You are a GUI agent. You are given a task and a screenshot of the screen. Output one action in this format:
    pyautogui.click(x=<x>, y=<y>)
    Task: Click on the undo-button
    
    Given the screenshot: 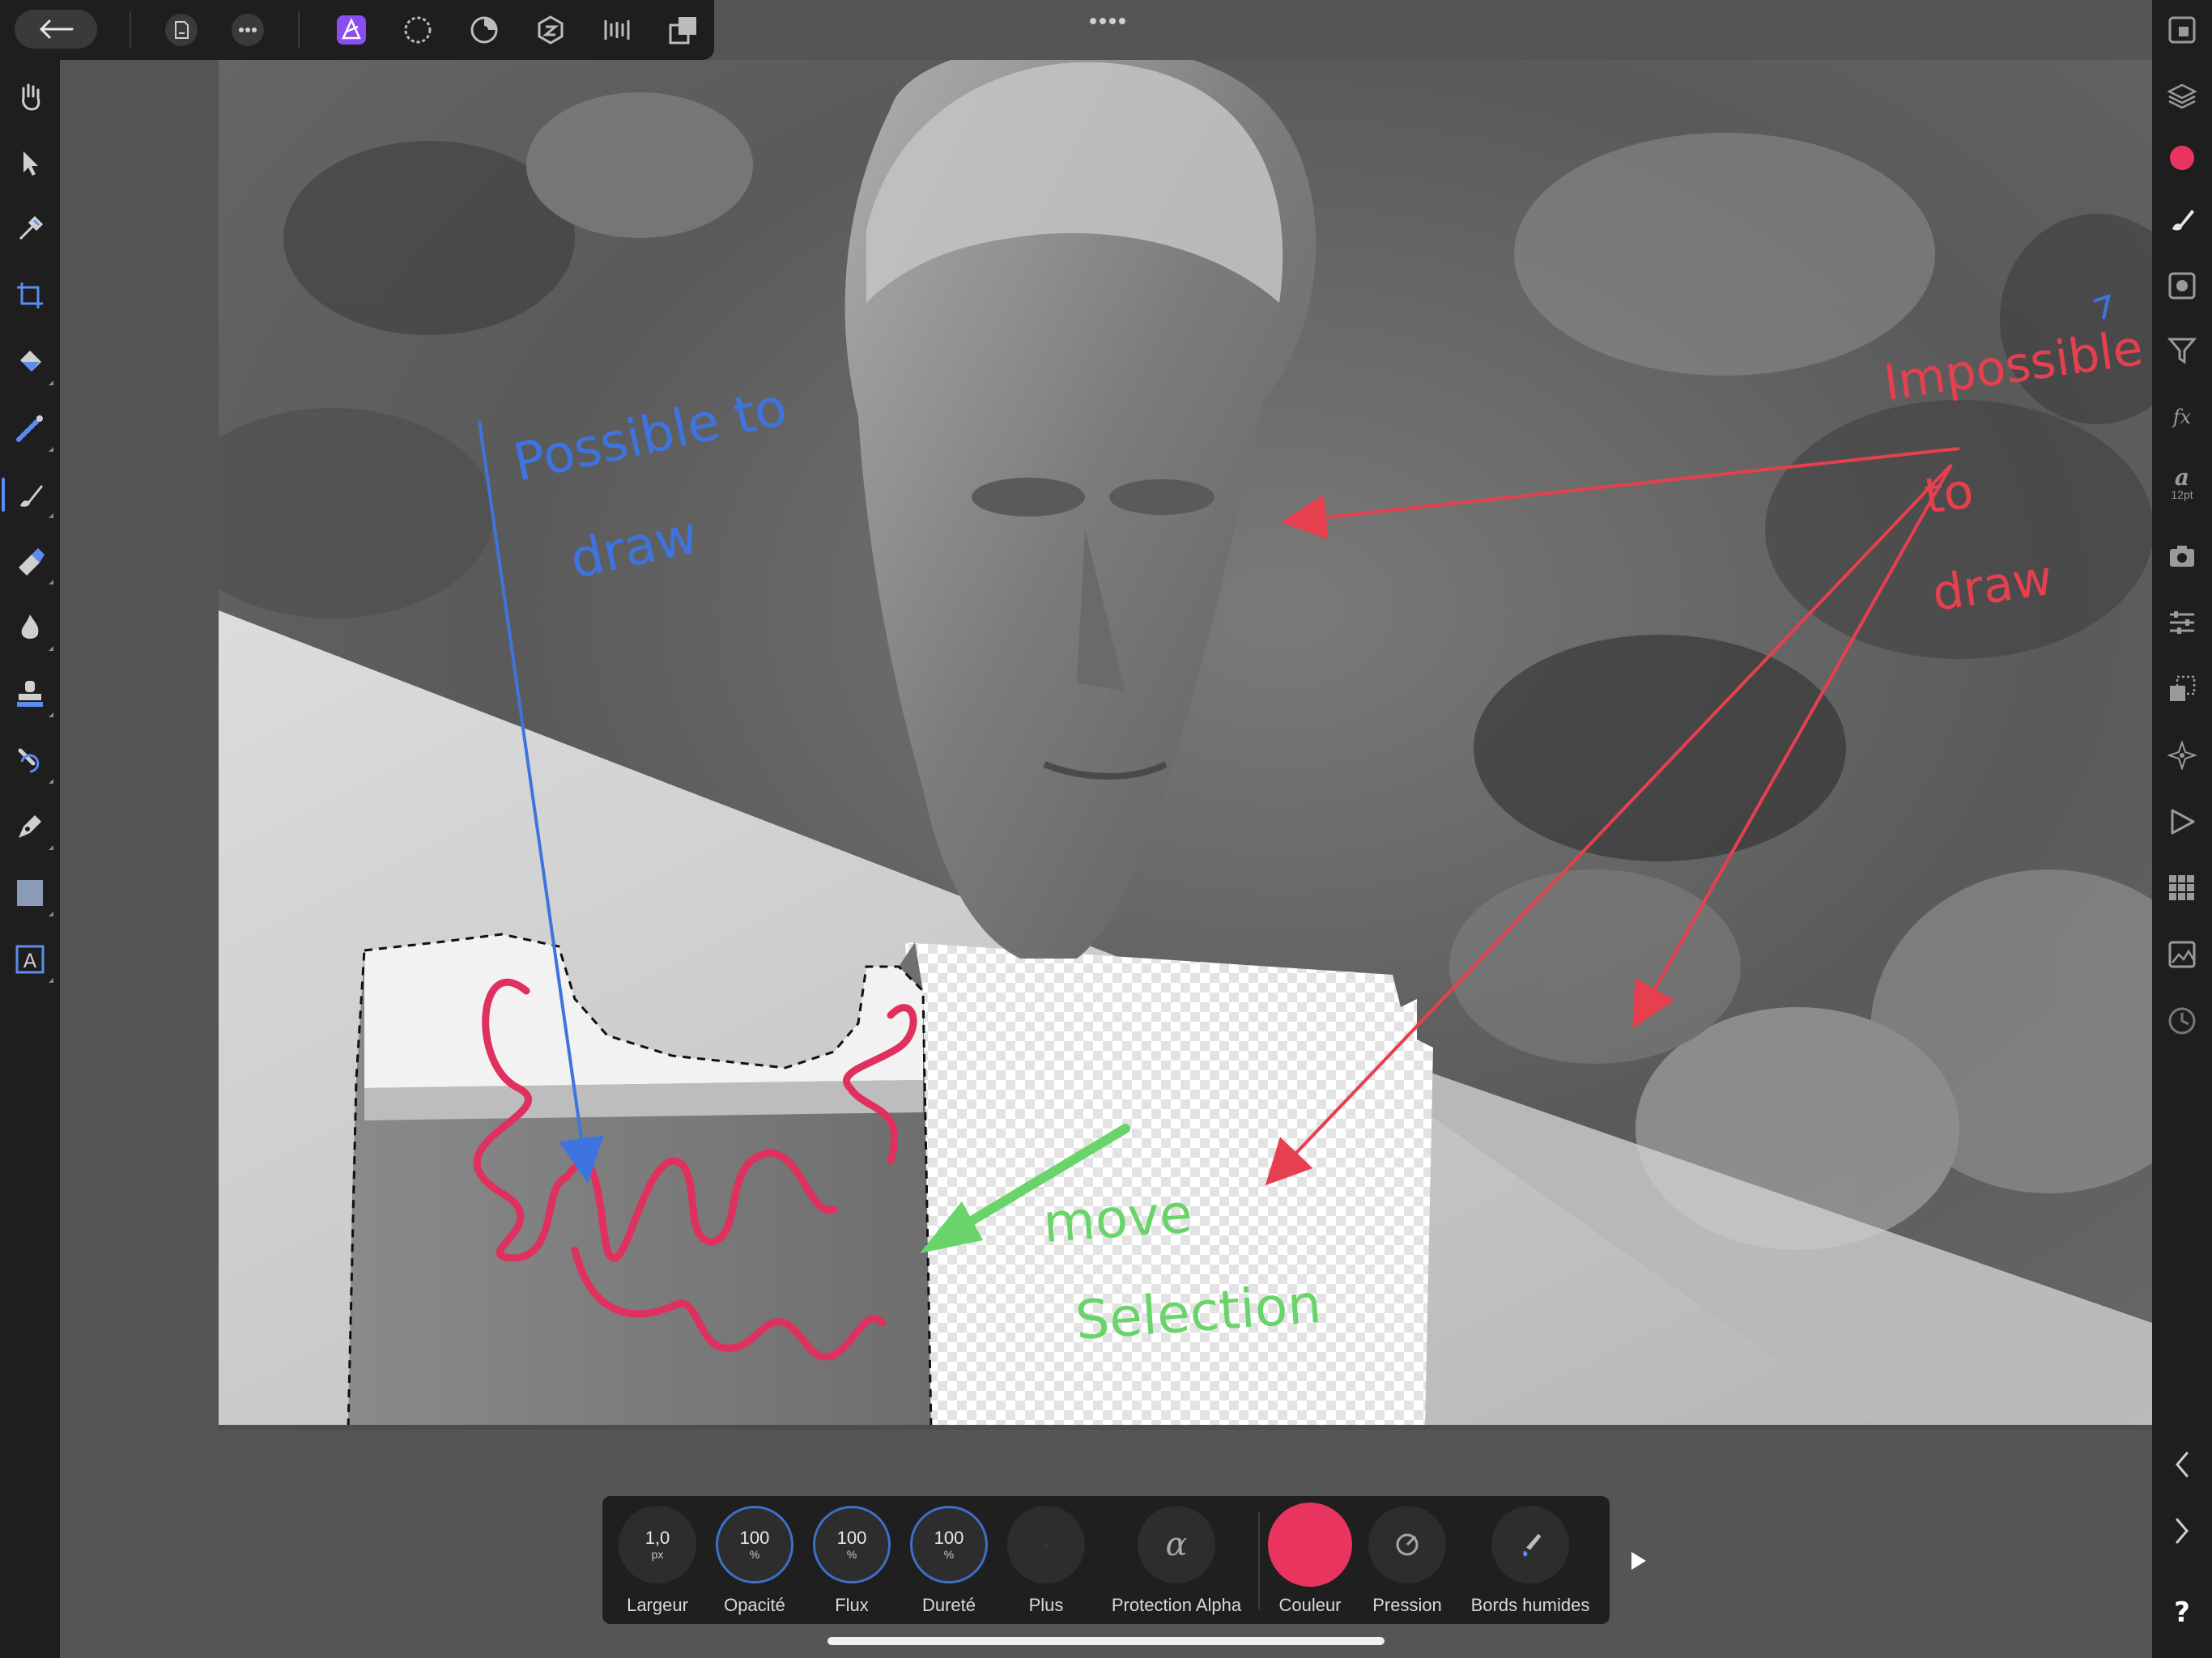 What is the action you would take?
    pyautogui.click(x=2182, y=1464)
    